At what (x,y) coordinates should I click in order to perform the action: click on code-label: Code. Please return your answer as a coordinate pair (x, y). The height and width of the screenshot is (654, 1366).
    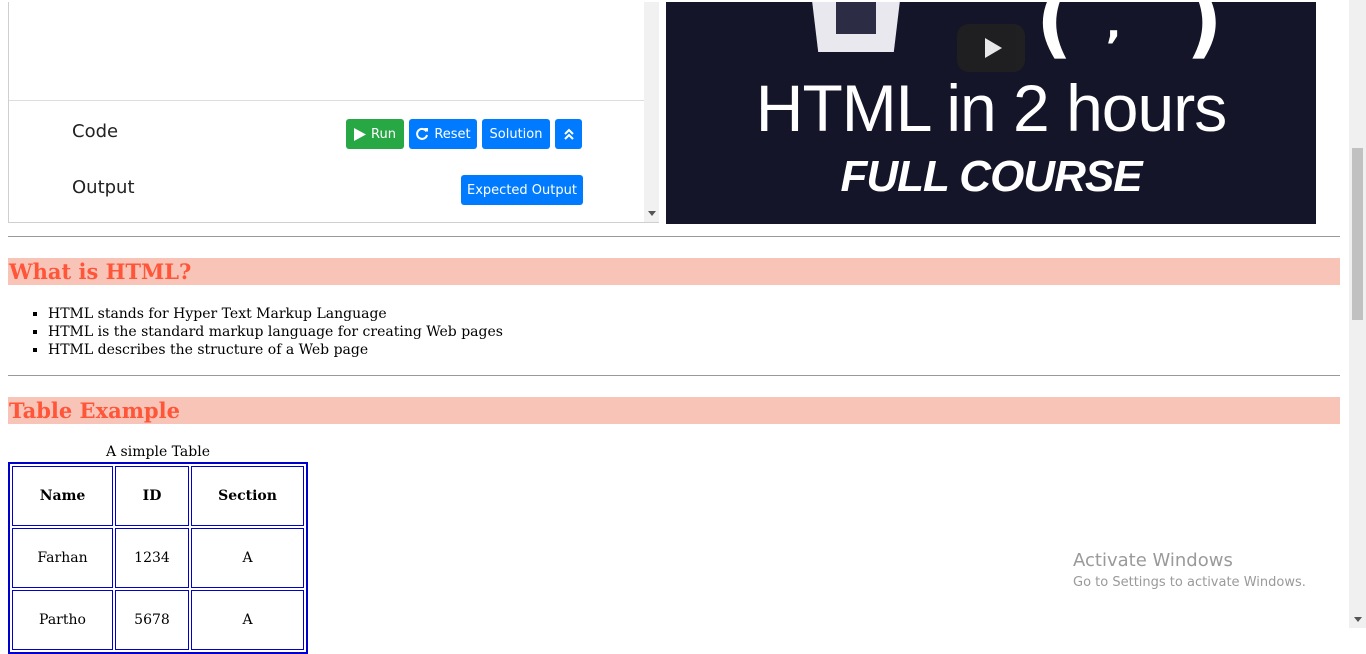
    Looking at the image, I should click on (95, 131).